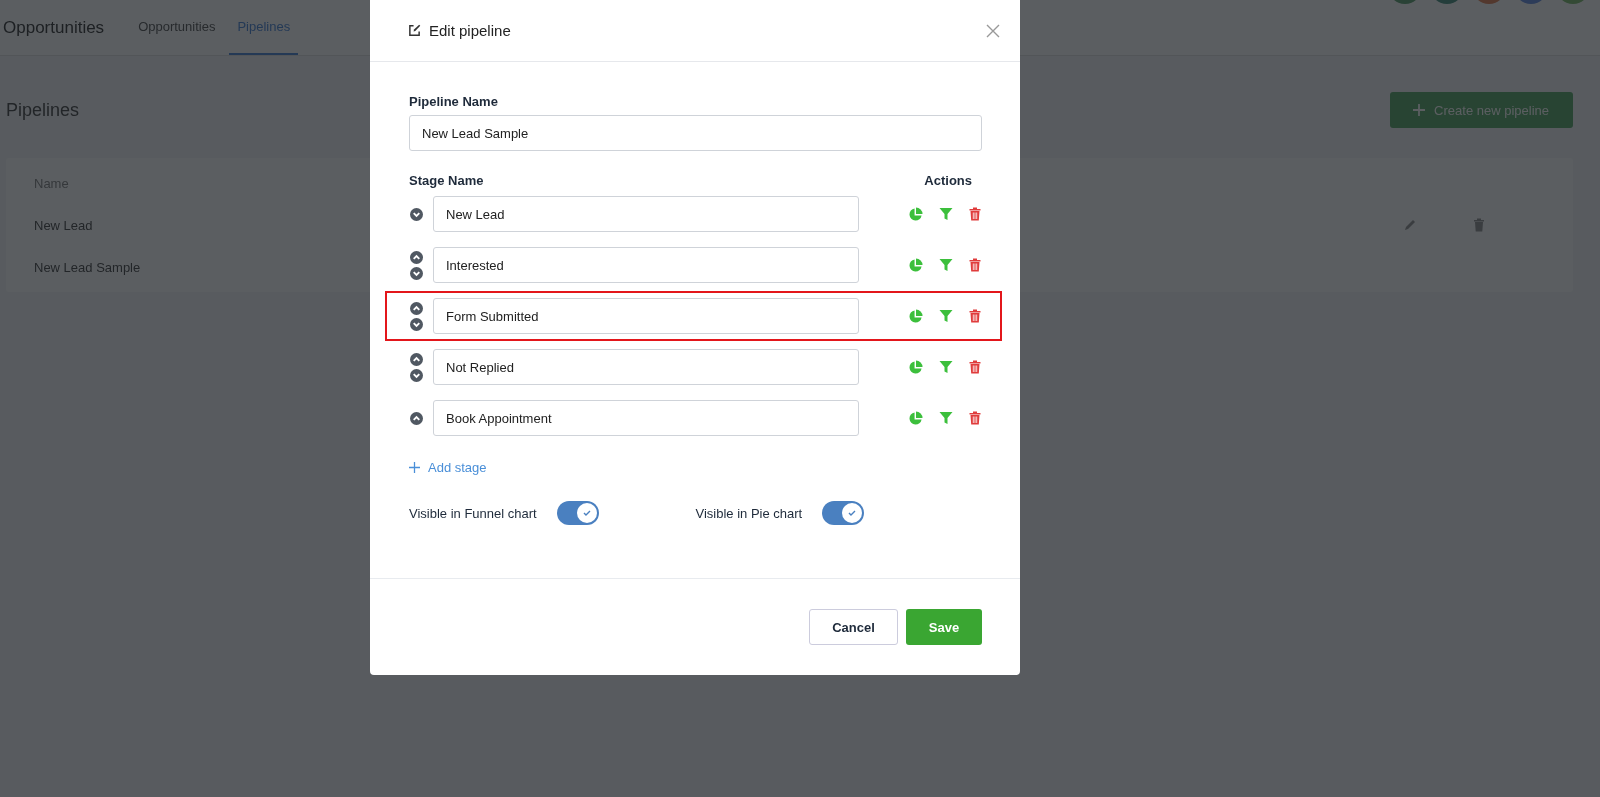 Image resolution: width=1600 pixels, height=797 pixels. What do you see at coordinates (993, 30) in the screenshot?
I see `close-icon` at bounding box center [993, 30].